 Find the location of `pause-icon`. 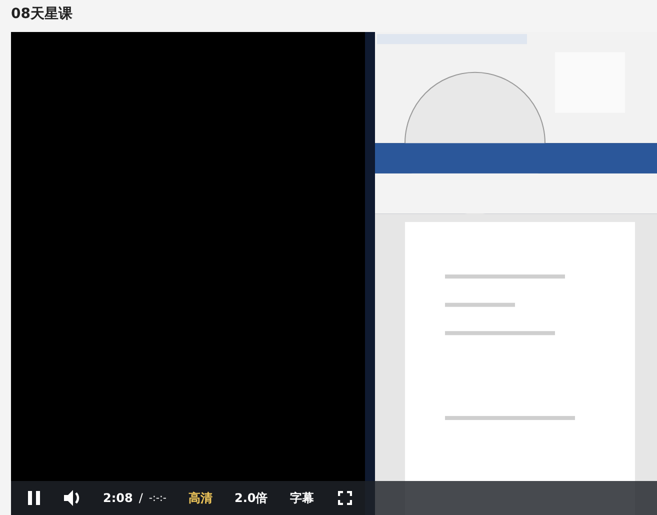

pause-icon is located at coordinates (34, 498).